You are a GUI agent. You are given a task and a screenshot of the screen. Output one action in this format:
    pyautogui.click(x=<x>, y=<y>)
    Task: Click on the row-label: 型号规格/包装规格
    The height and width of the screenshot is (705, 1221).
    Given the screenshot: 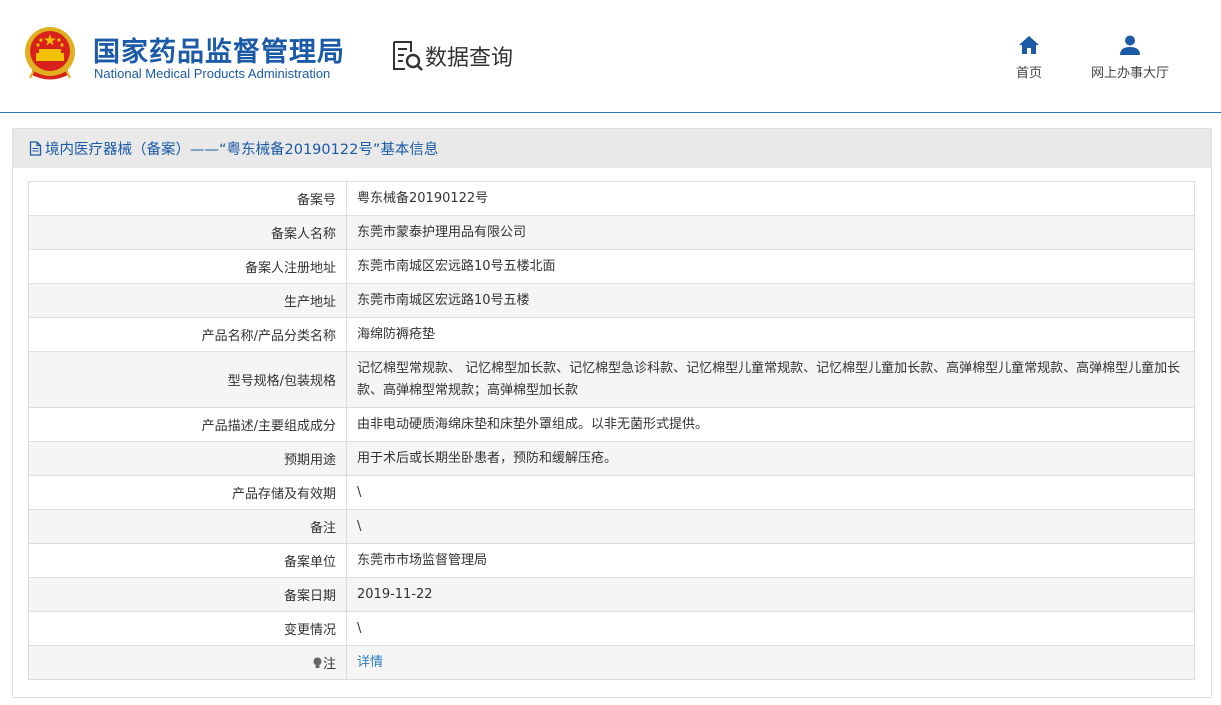 What is the action you would take?
    pyautogui.click(x=187, y=379)
    